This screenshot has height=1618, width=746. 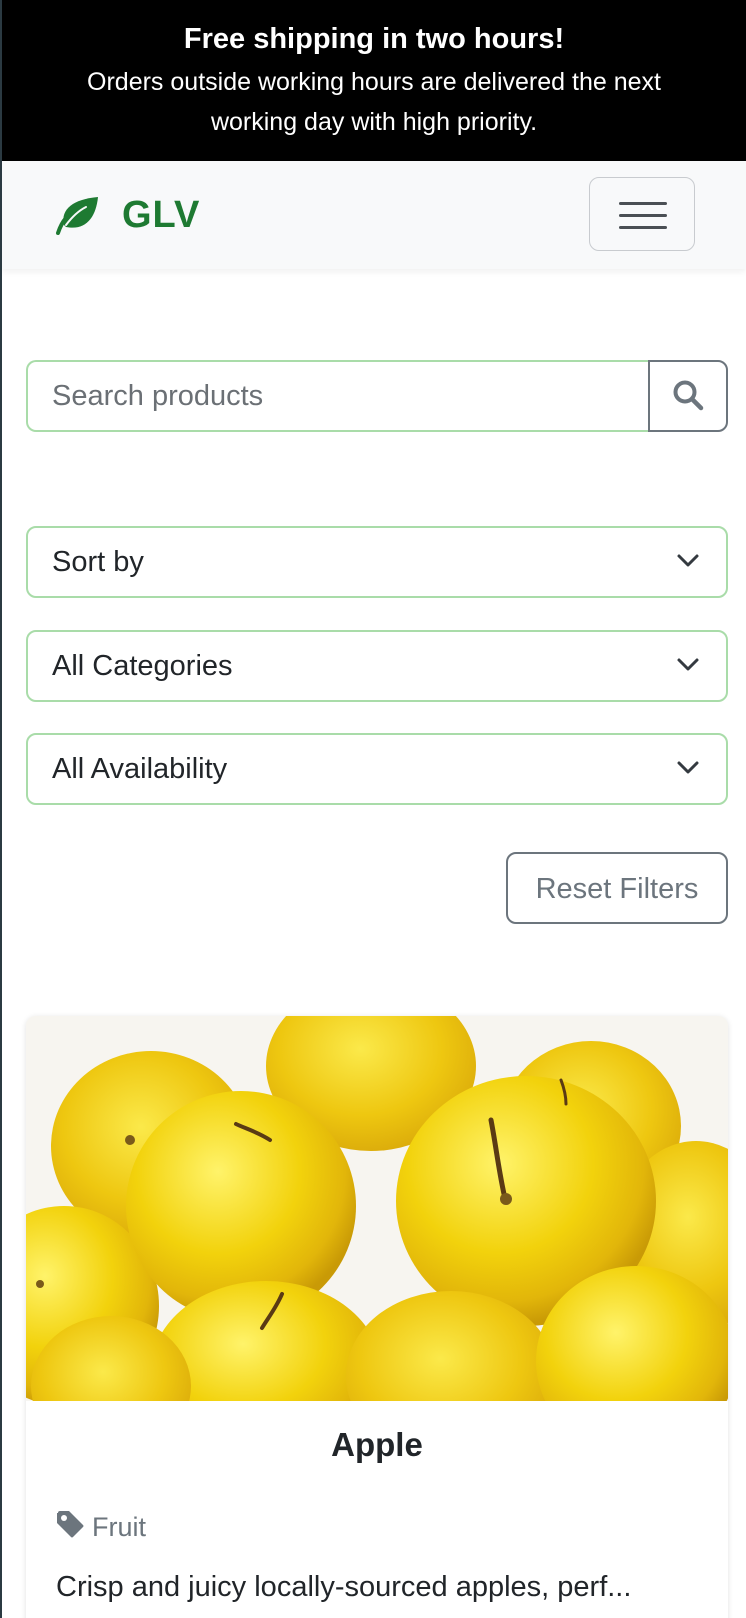 I want to click on search-button, so click(x=688, y=396).